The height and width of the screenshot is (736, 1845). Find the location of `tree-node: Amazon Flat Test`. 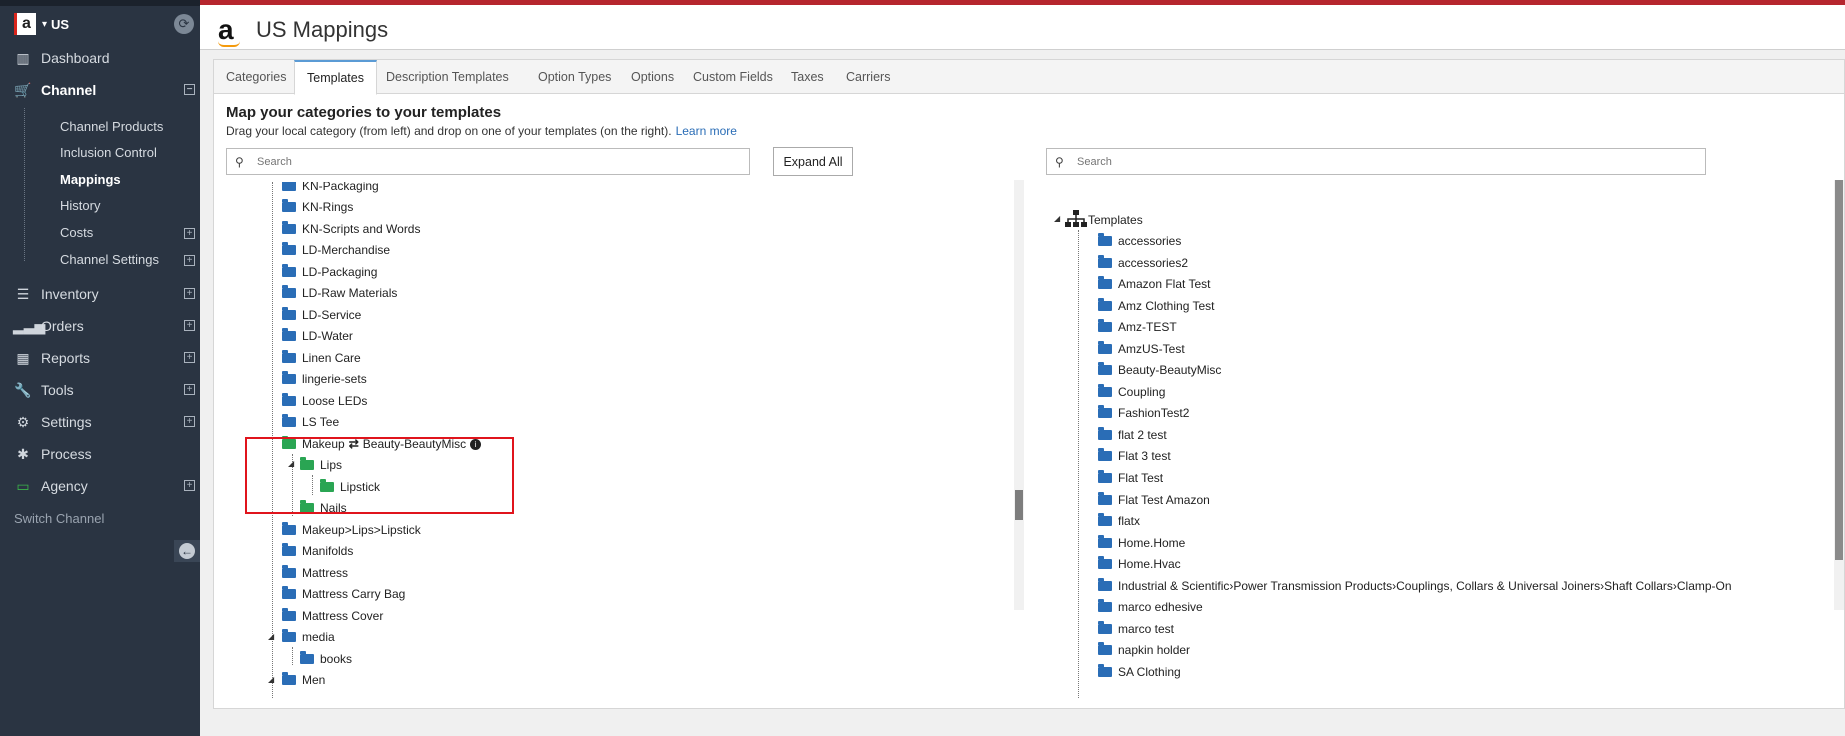

tree-node: Amazon Flat Test is located at coordinates (1154, 284).